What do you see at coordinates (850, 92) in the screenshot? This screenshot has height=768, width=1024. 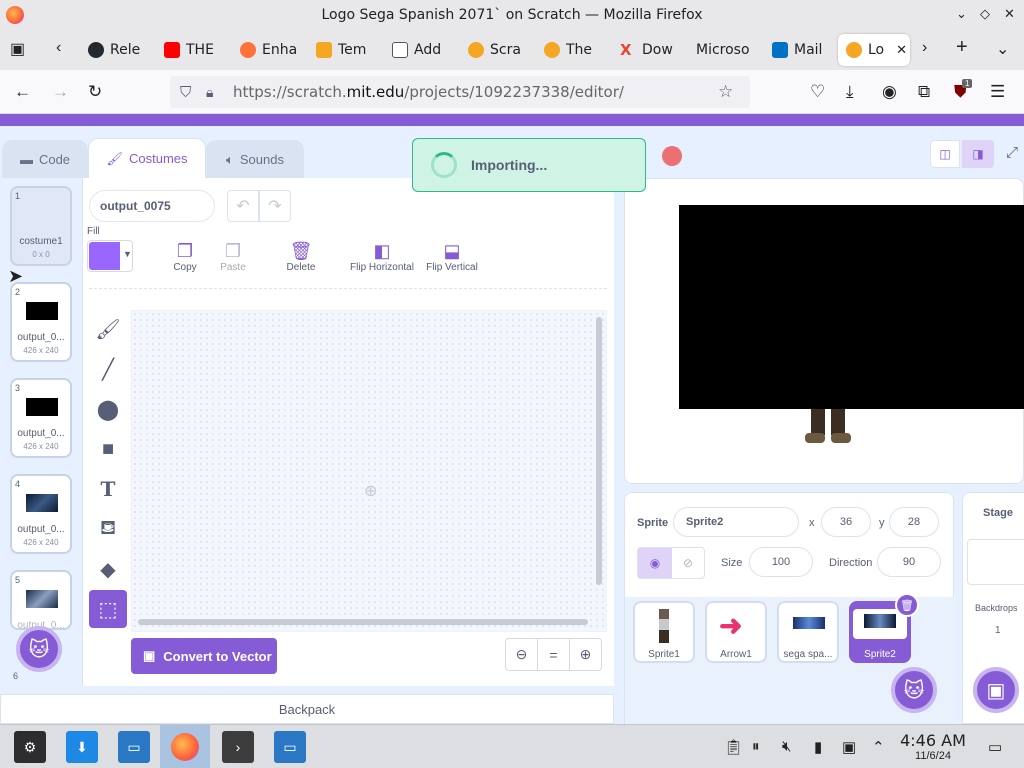 I see `download-icon: ⤓` at bounding box center [850, 92].